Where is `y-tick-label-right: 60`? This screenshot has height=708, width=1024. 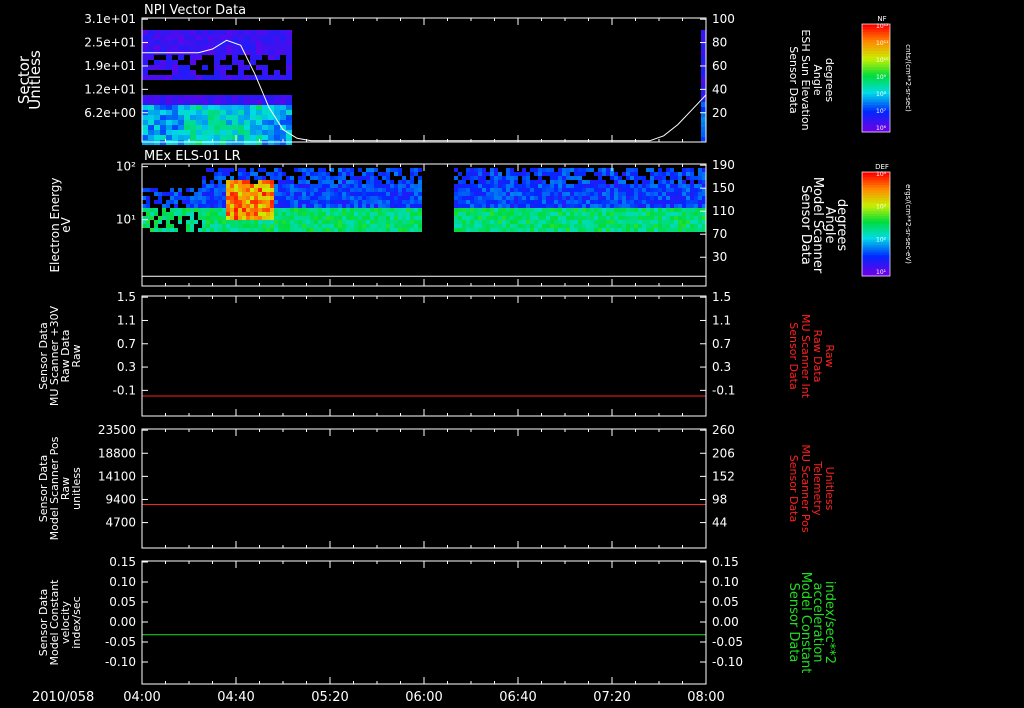
y-tick-label-right: 60 is located at coordinates (719, 66).